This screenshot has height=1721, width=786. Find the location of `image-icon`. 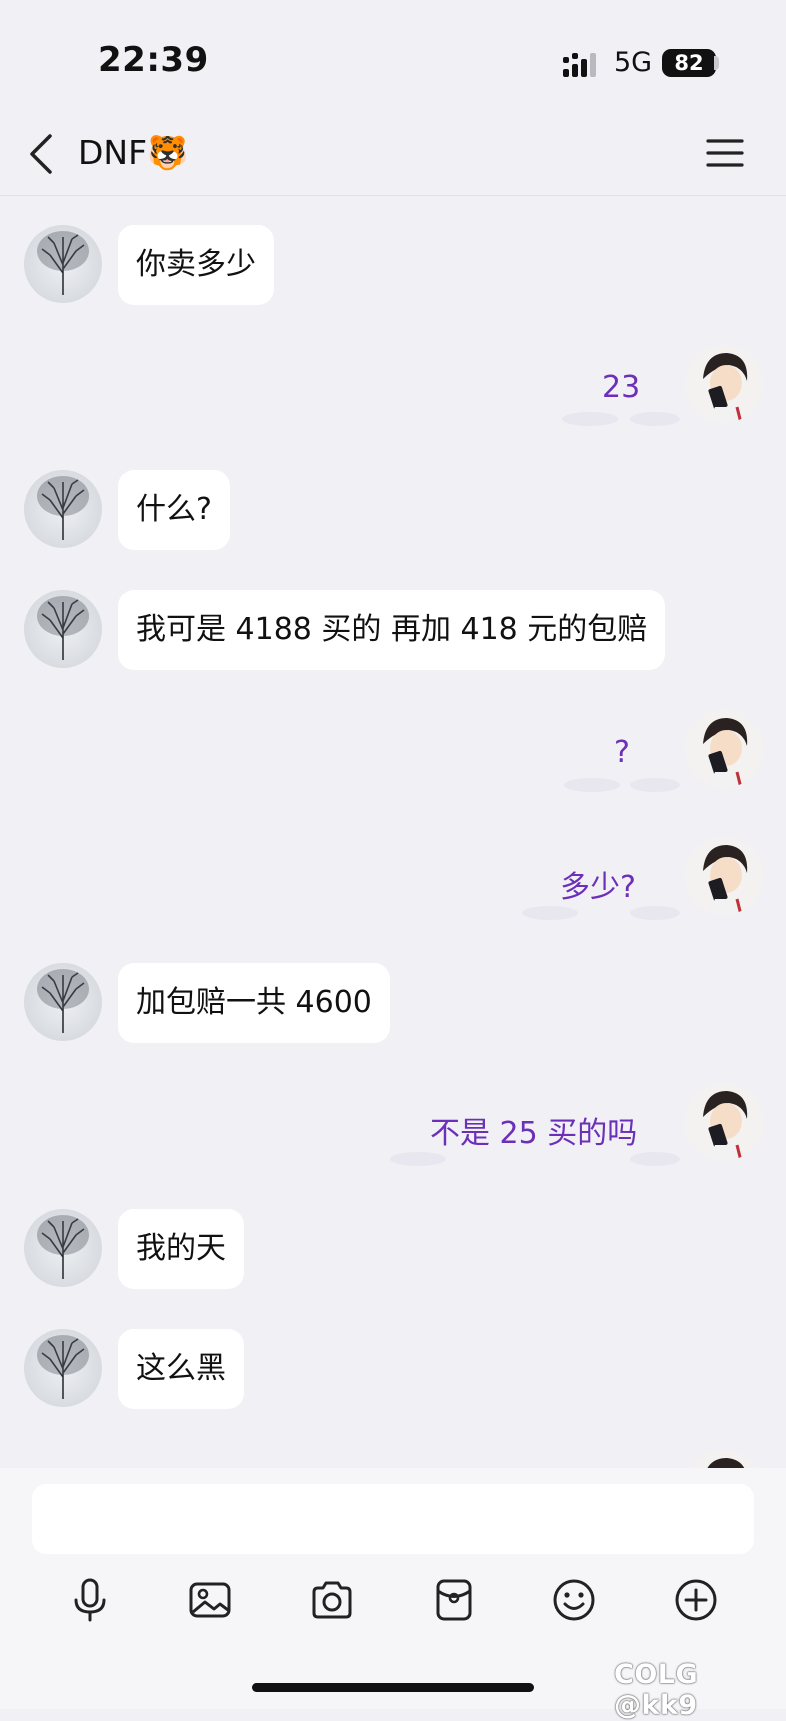

image-icon is located at coordinates (210, 1600).